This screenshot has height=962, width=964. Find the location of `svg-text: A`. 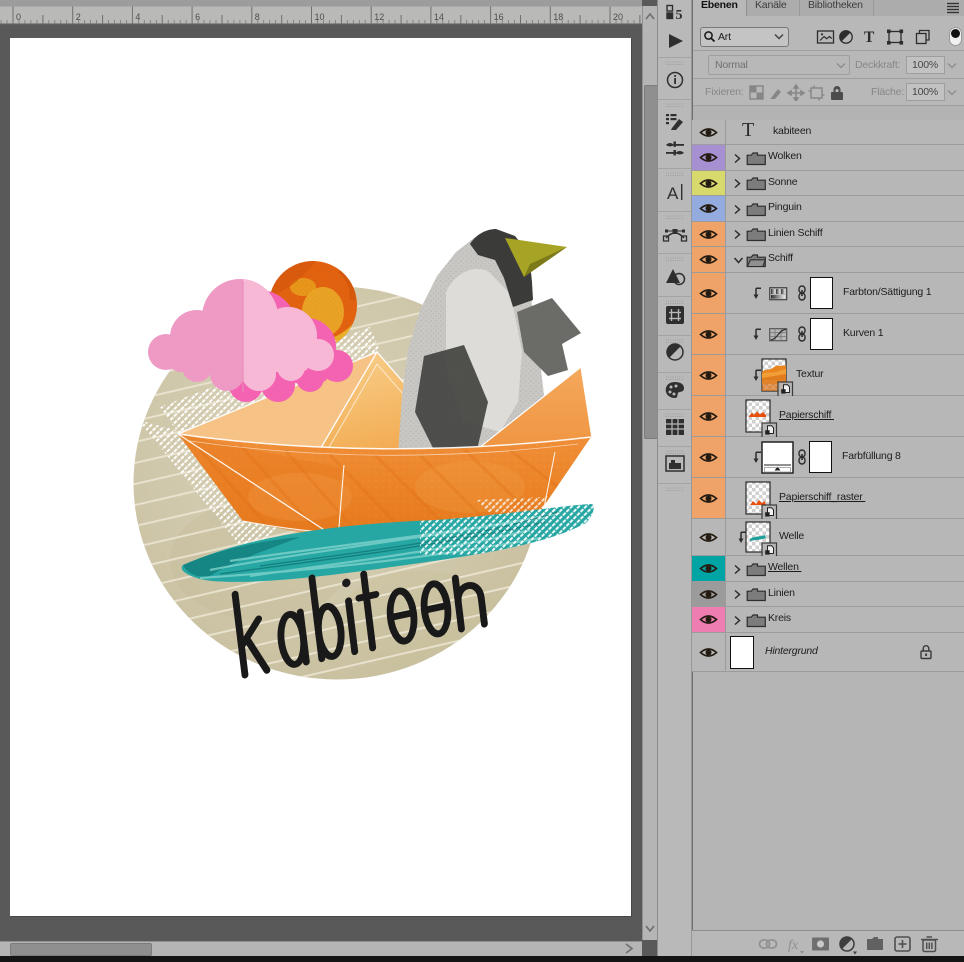

svg-text: A is located at coordinates (673, 193).